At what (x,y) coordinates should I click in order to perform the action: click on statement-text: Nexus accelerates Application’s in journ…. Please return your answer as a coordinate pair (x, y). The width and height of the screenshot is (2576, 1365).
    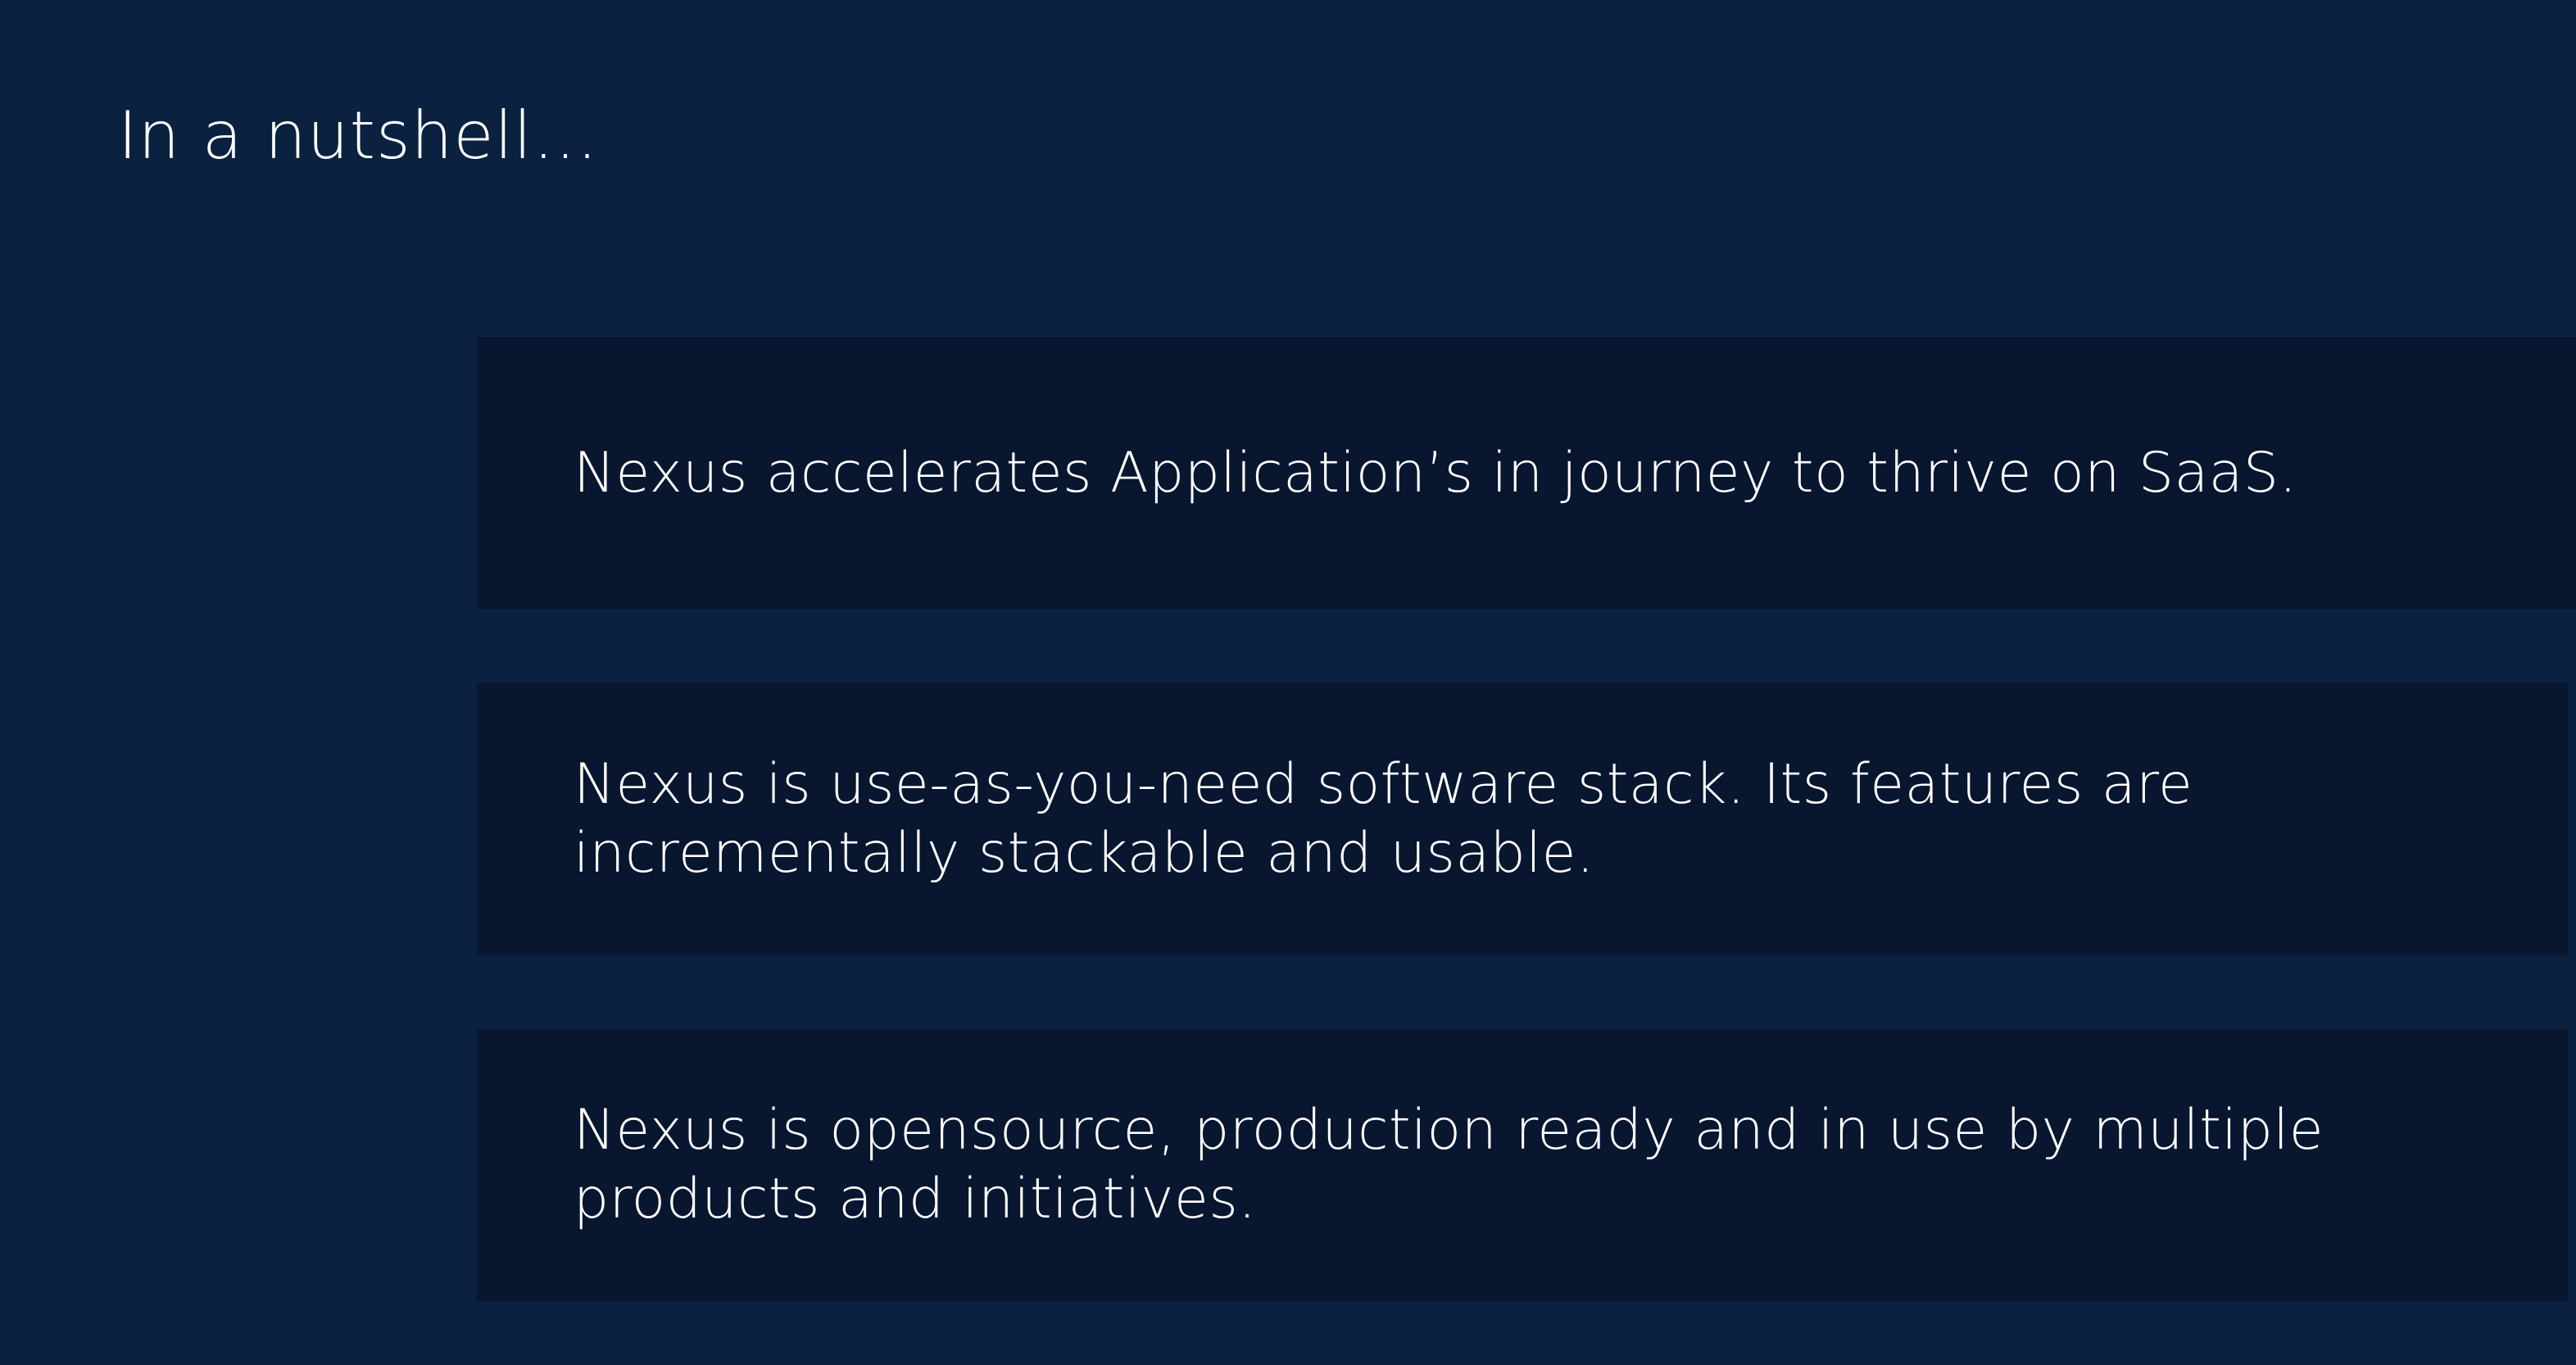
    Looking at the image, I should click on (1435, 473).